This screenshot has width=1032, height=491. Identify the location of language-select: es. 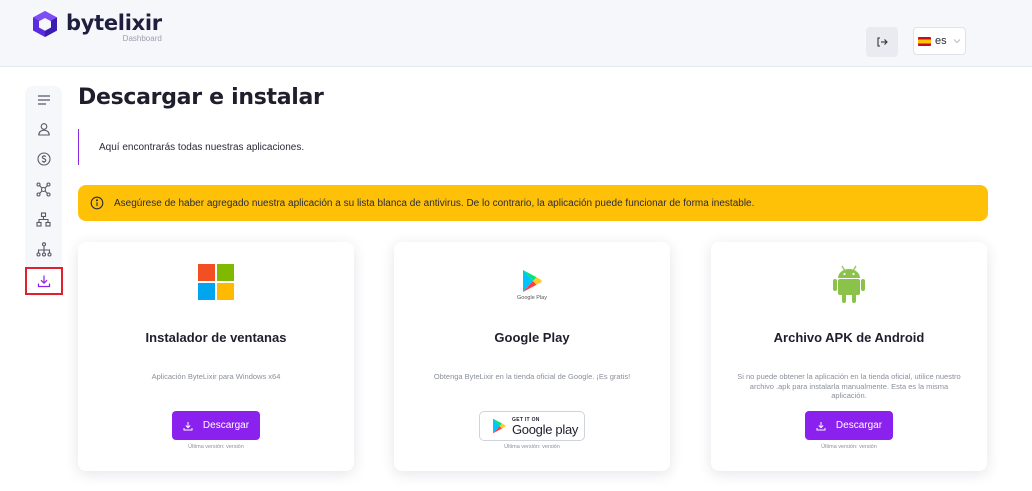
(939, 41).